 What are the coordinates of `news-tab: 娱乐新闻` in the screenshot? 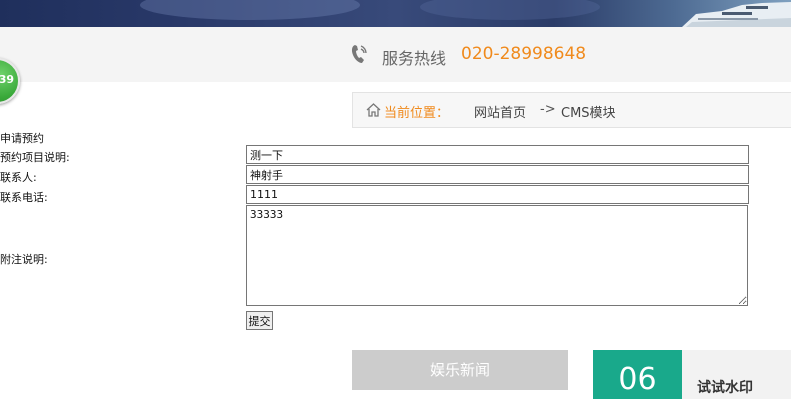 It's located at (460, 370).